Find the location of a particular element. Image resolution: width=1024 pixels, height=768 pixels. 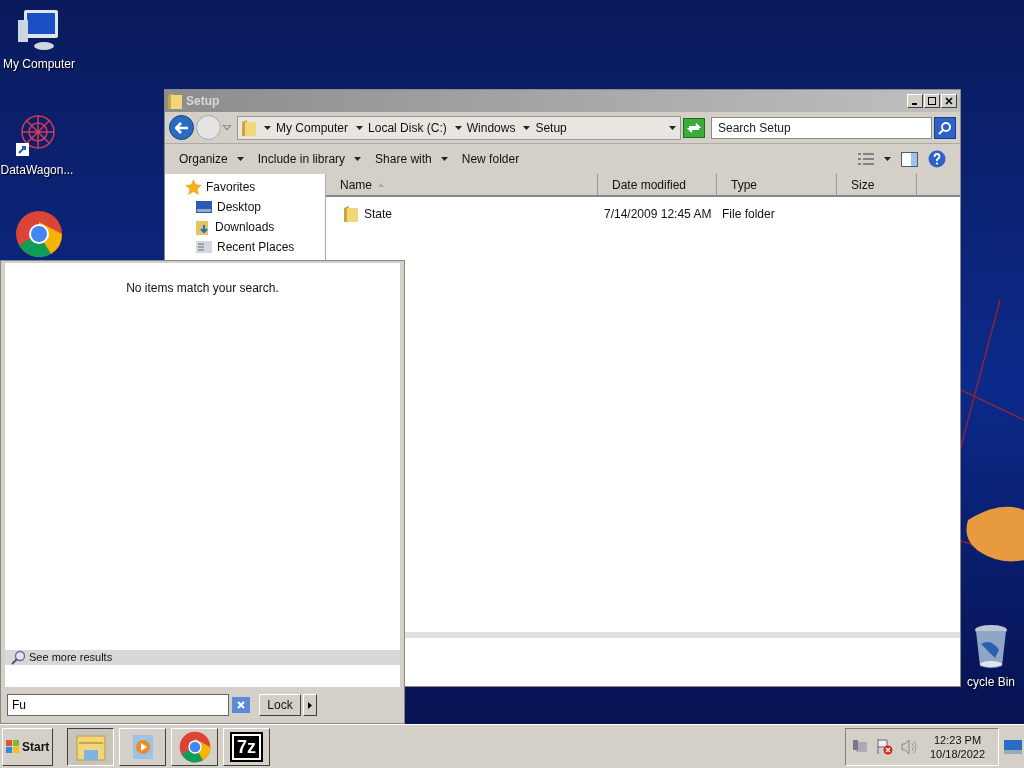

clock-time: 12:23 PM is located at coordinates (958, 739).